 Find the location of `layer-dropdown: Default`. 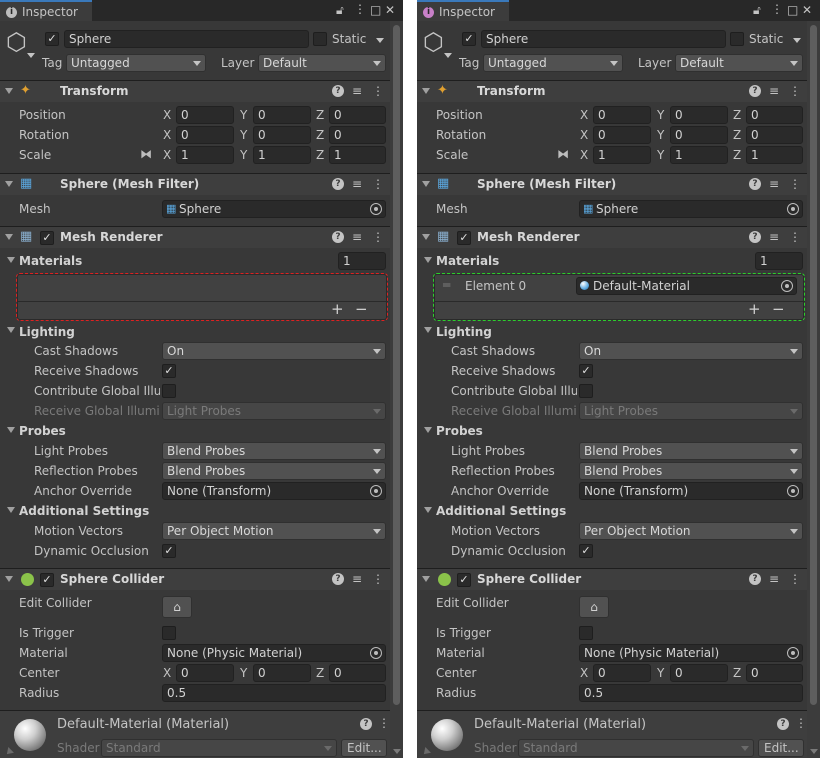

layer-dropdown: Default is located at coordinates (739, 63).